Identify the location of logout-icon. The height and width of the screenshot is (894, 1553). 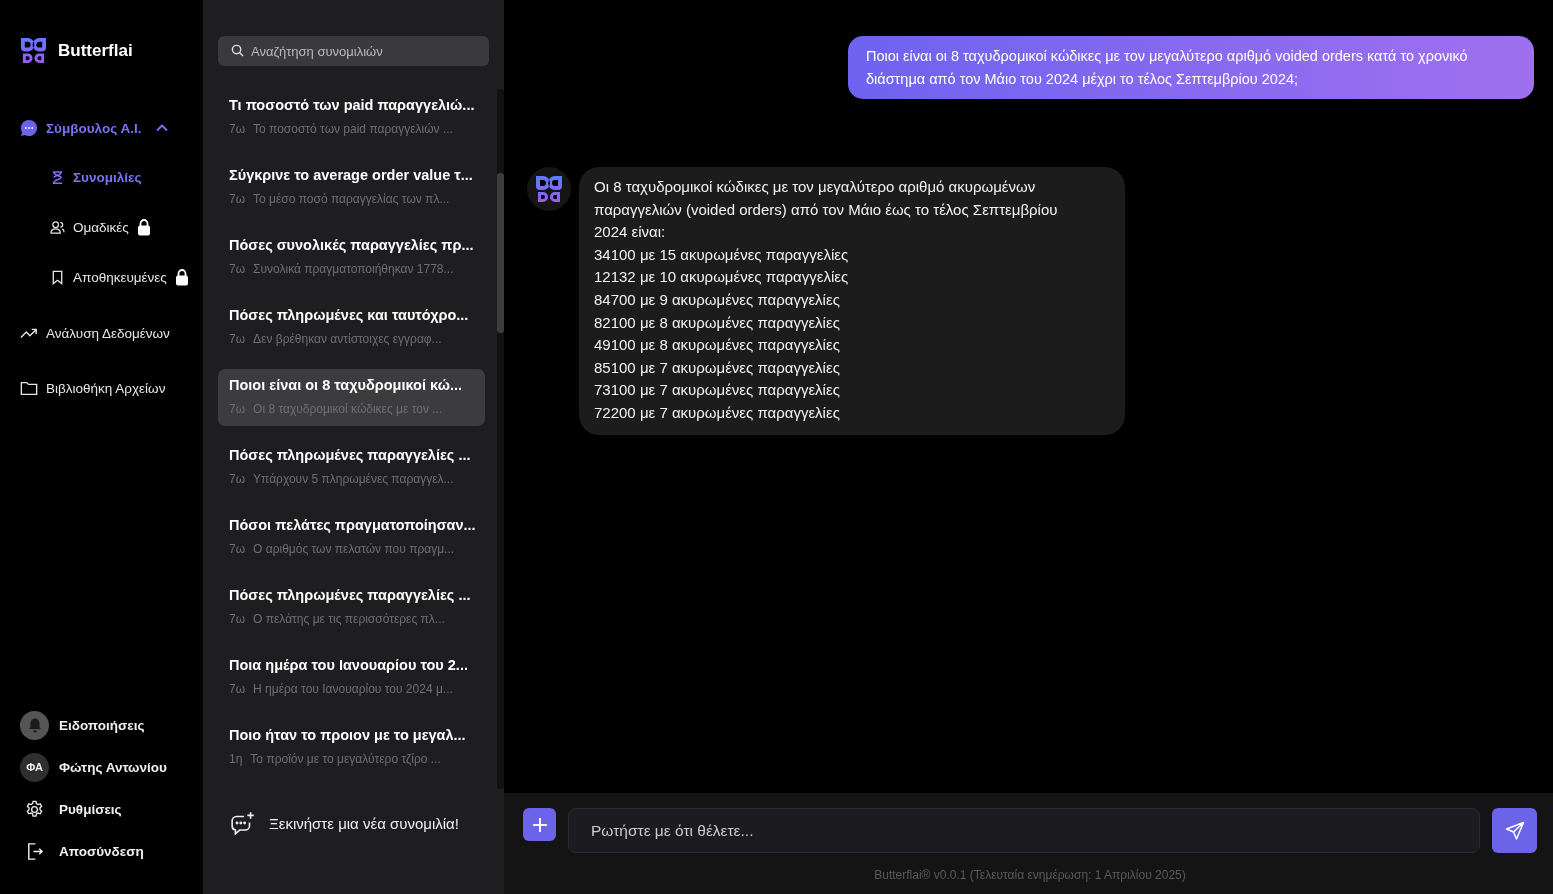
(34, 851).